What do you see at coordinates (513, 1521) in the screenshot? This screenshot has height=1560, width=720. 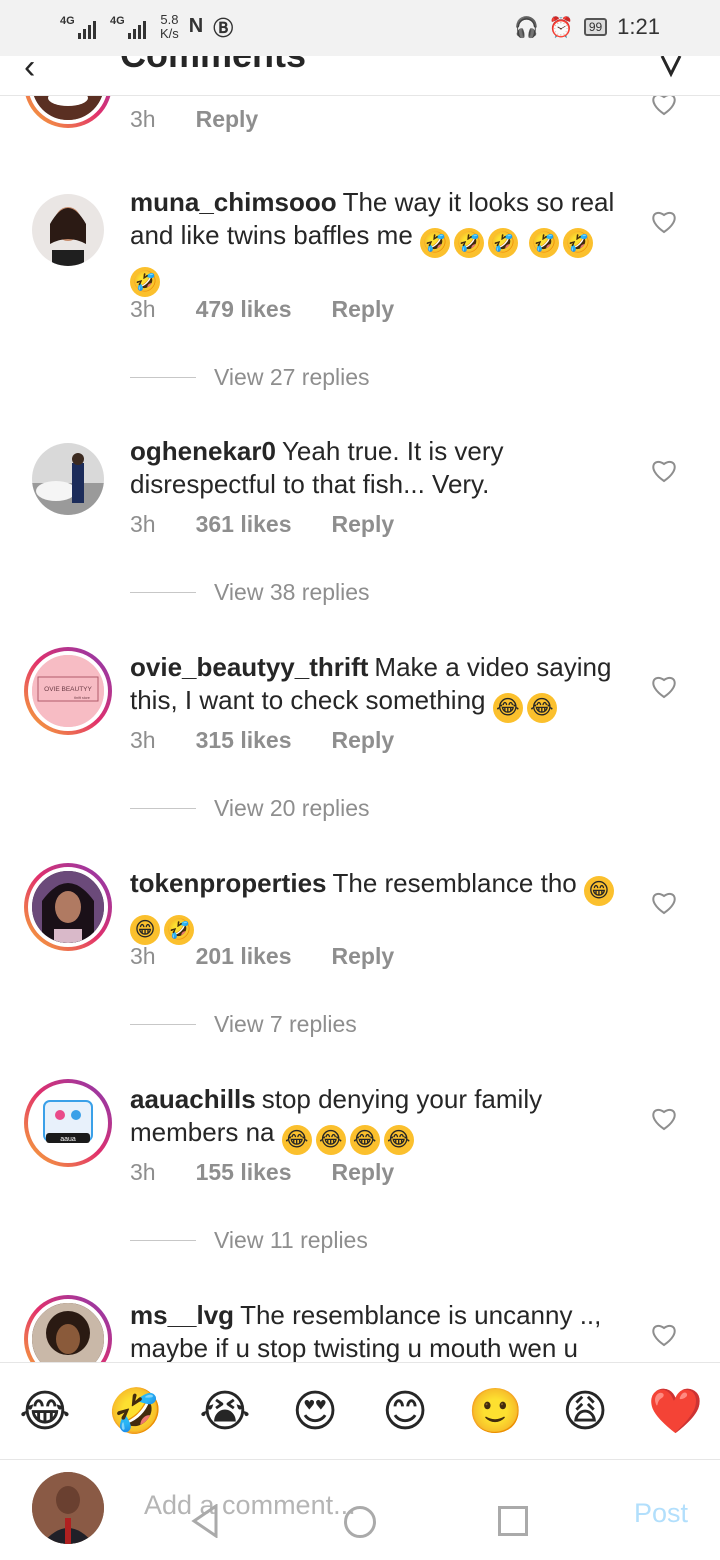 I see `nav-recents-icon` at bounding box center [513, 1521].